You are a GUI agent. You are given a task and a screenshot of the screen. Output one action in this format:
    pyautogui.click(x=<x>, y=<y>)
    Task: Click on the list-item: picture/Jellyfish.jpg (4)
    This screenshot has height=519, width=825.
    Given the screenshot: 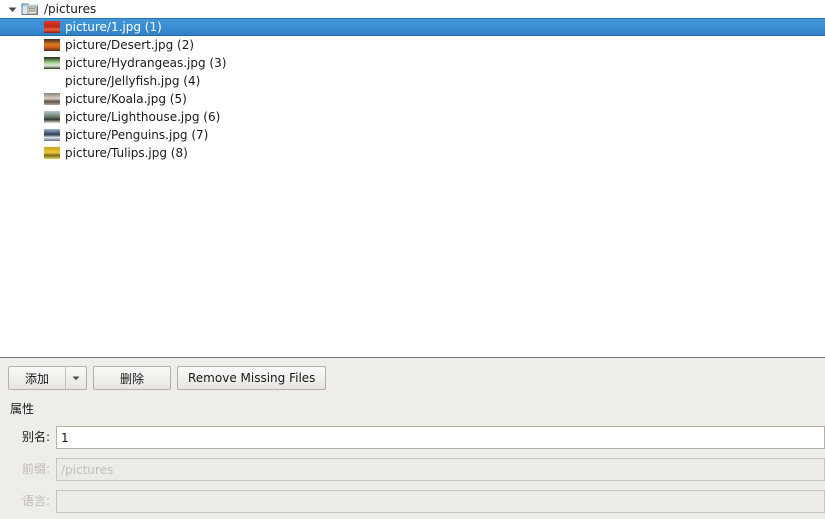 What is the action you would take?
    pyautogui.click(x=412, y=81)
    